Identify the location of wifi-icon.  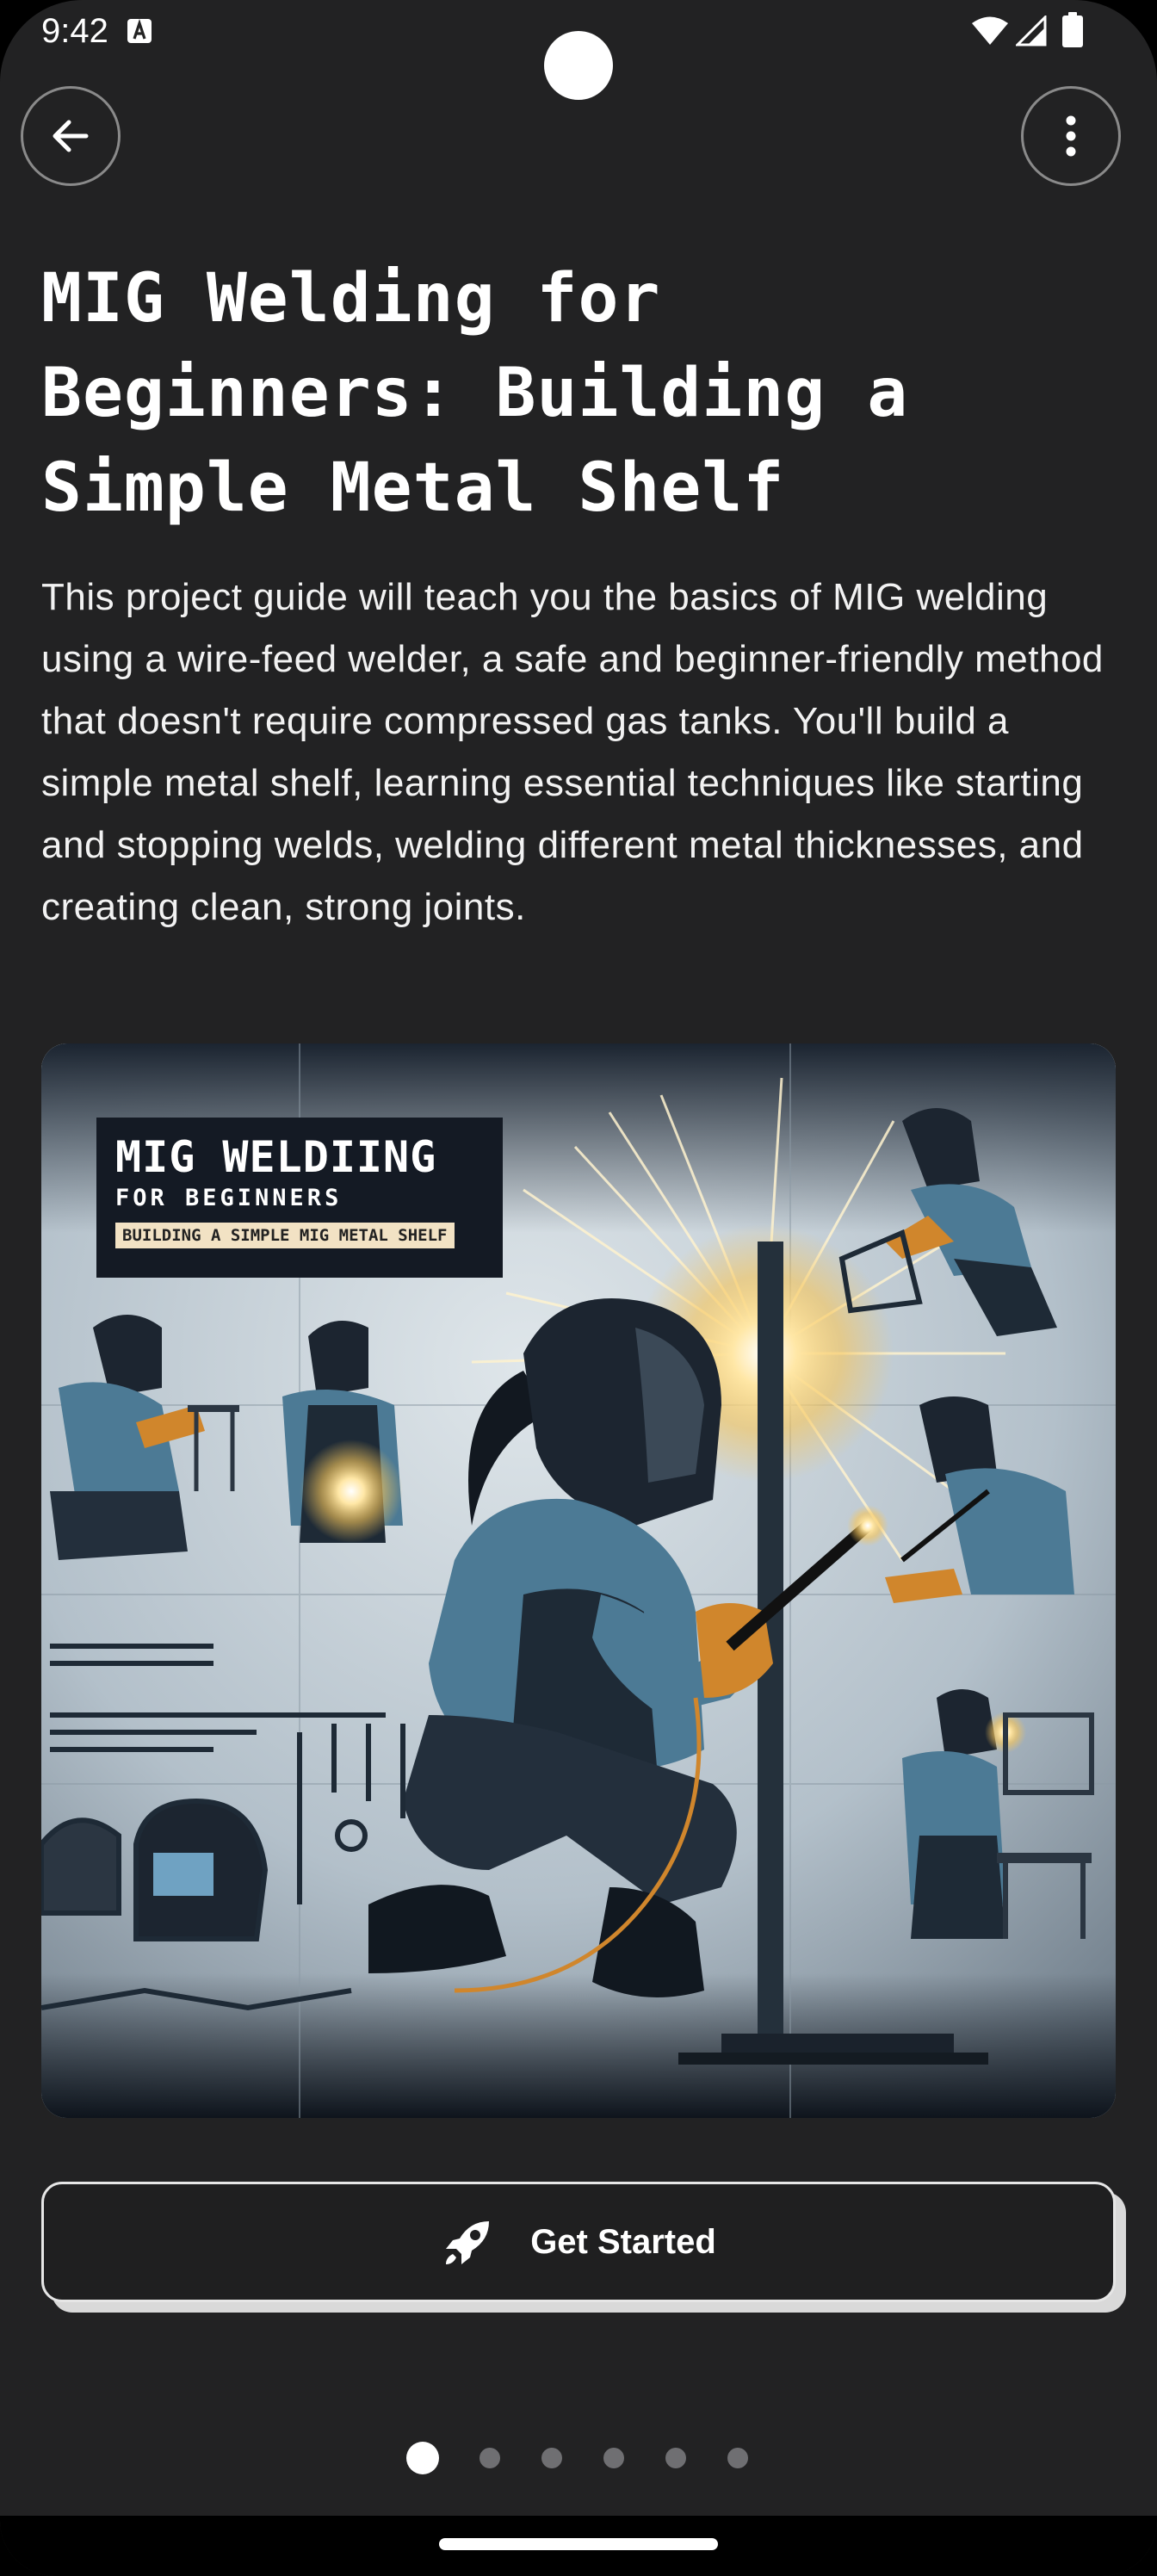
(990, 30).